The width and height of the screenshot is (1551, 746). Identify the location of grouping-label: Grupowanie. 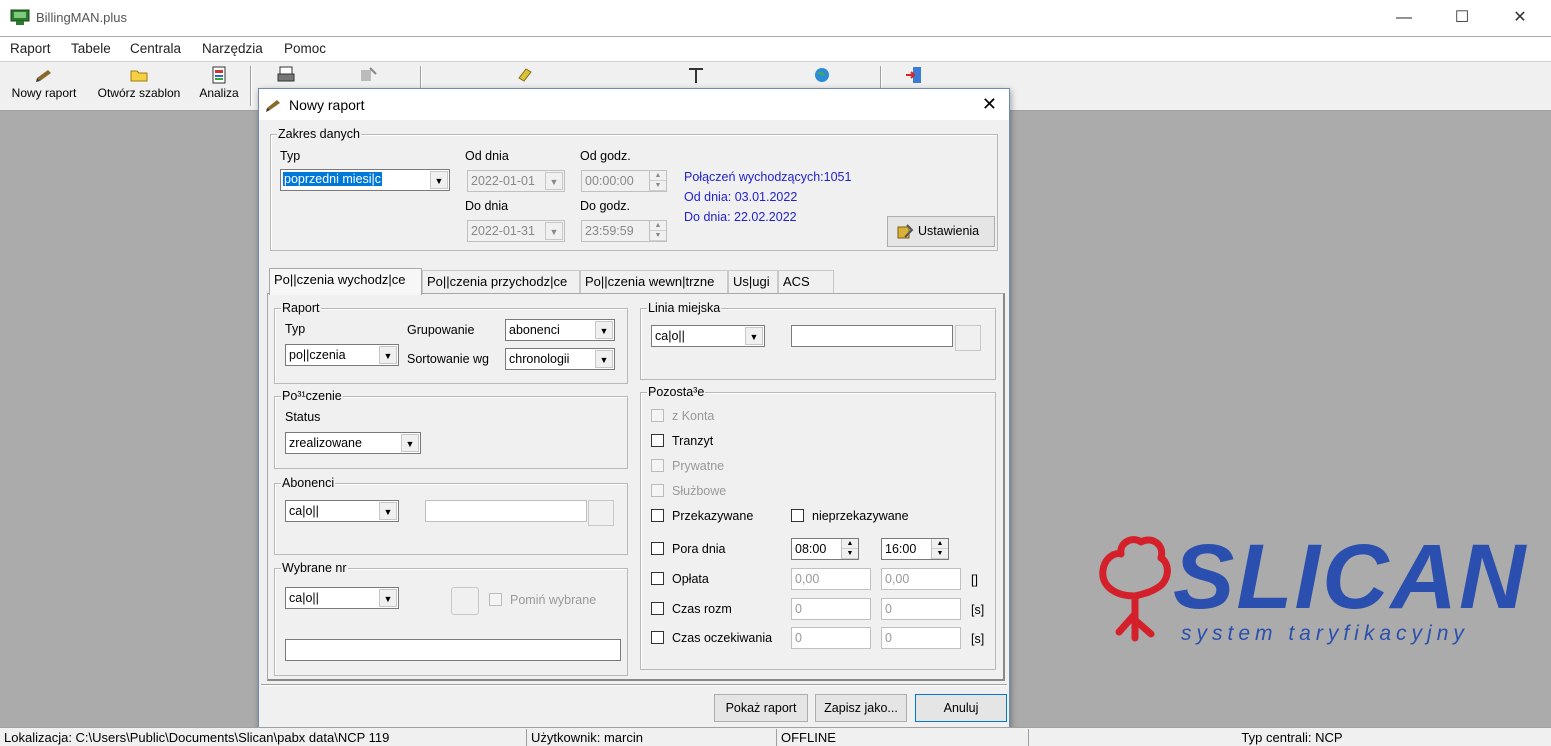
(441, 330).